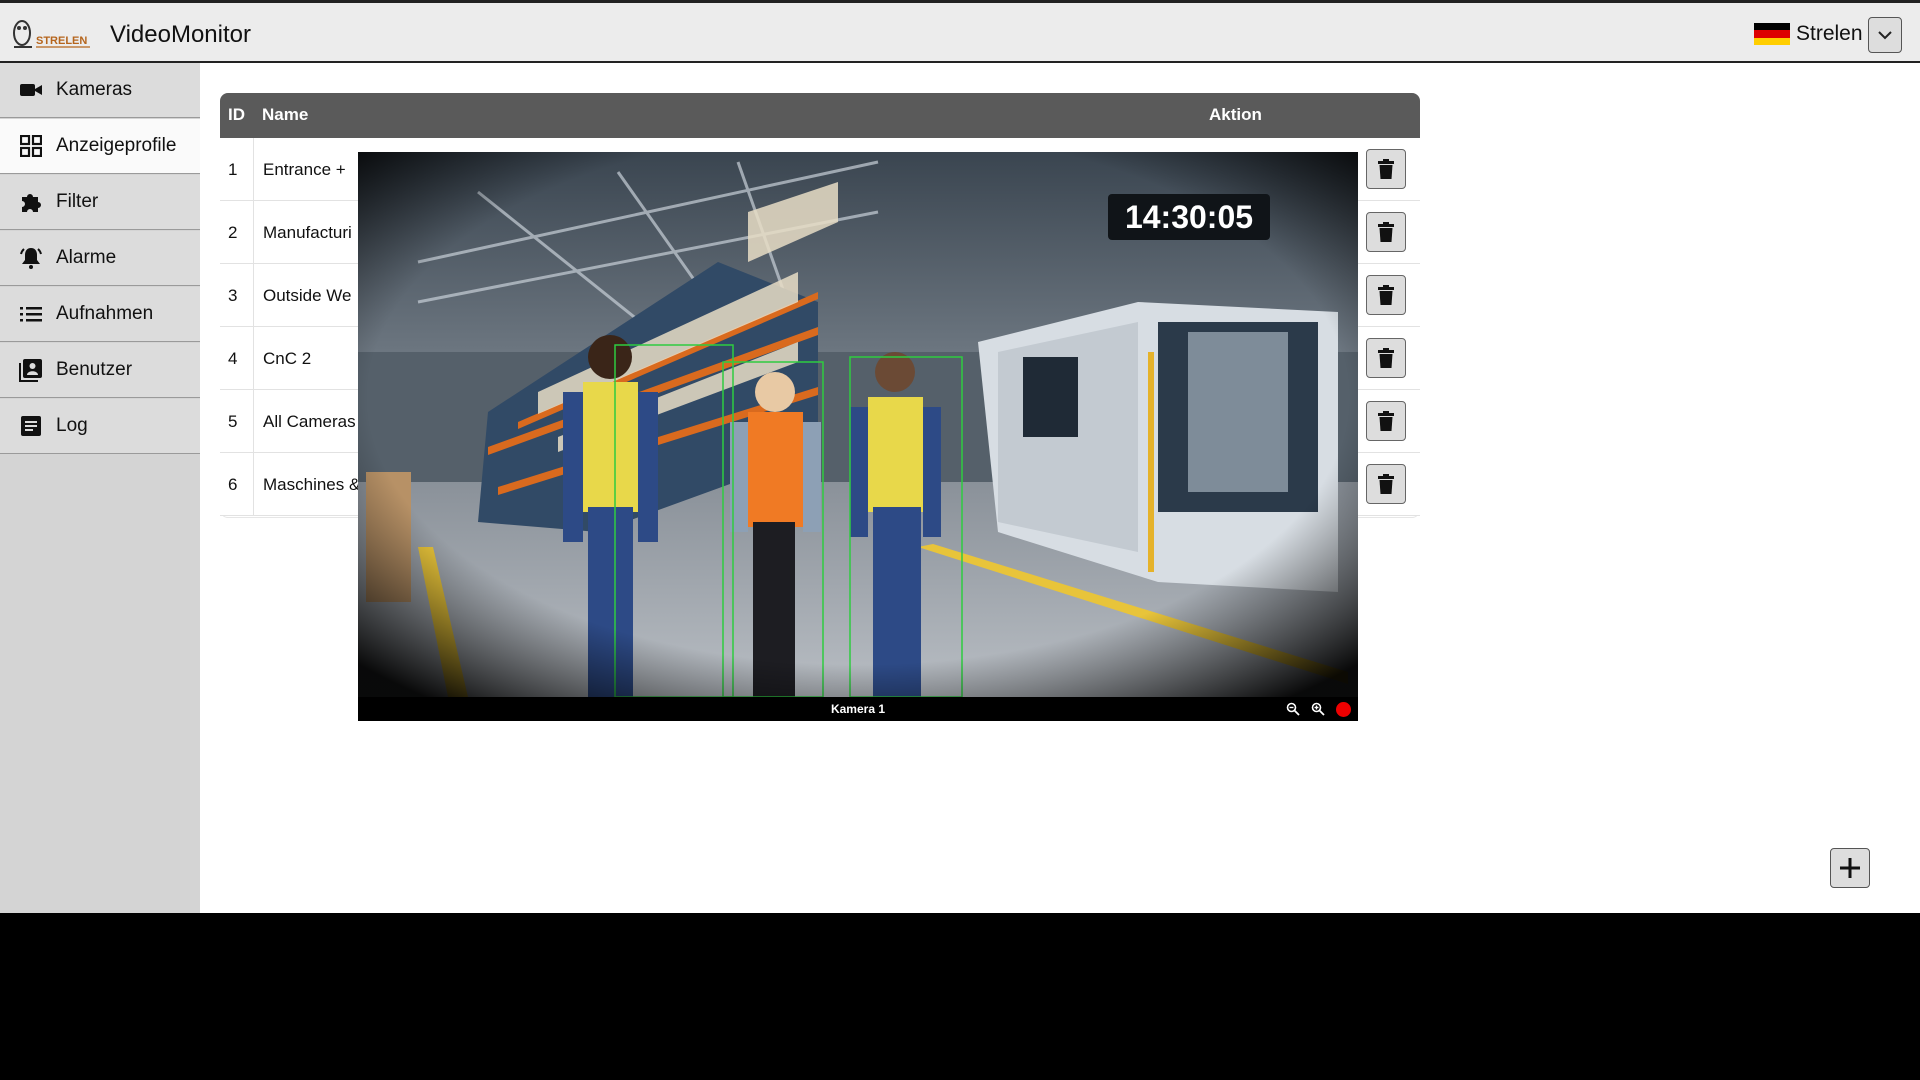 The image size is (1920, 1080). I want to click on row-name: Maschines &, so click(312, 484).